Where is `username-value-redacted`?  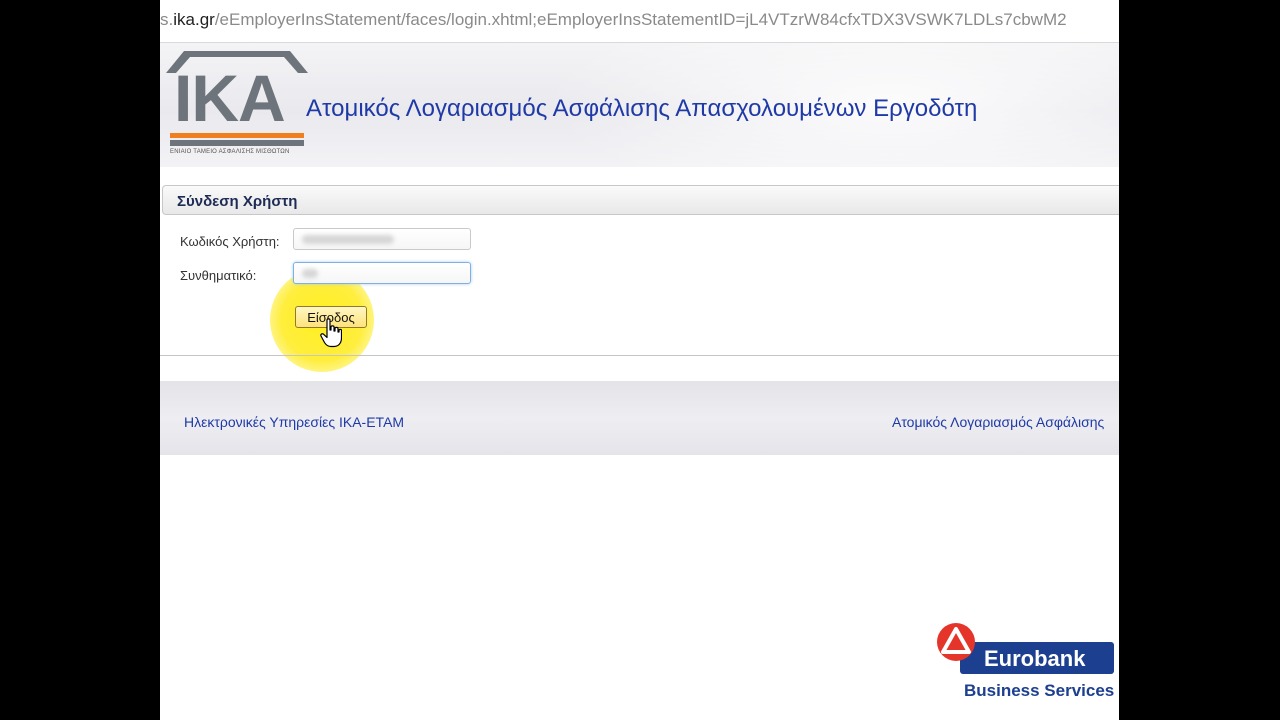
username-value-redacted is located at coordinates (348, 239).